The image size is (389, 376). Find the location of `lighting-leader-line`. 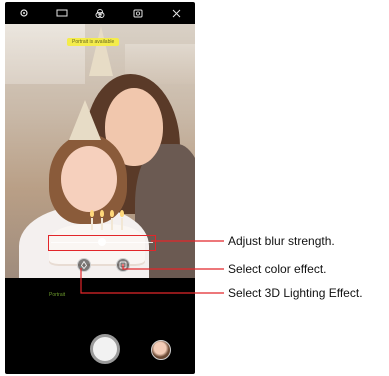

lighting-leader-line is located at coordinates (152, 281).